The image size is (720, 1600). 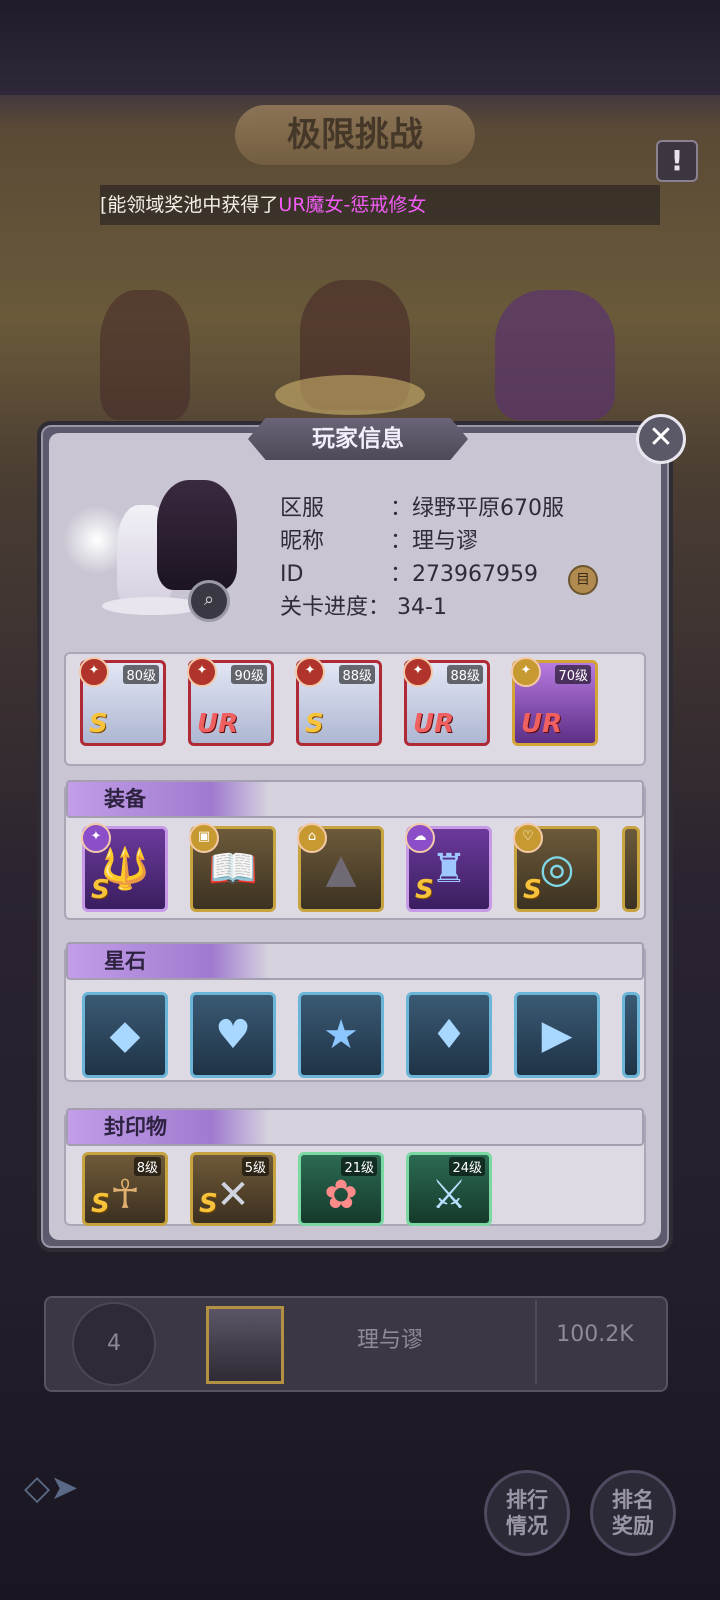 I want to click on nickname-row: 昵称 ：理与谬, so click(x=379, y=539).